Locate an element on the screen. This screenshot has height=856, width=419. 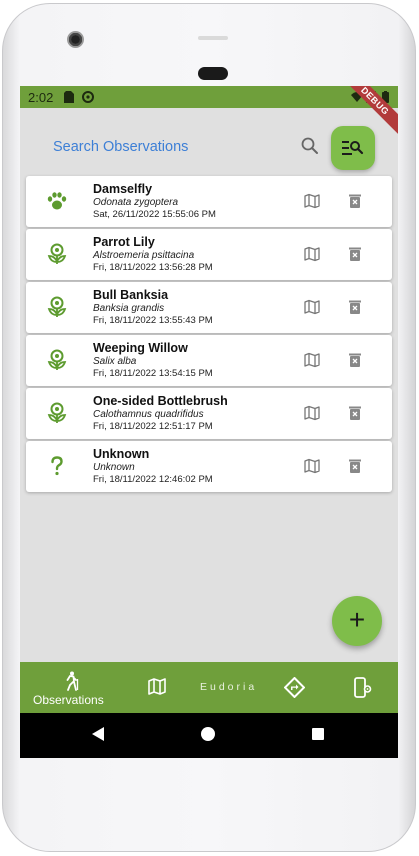
search-input: Search Observations is located at coordinates (120, 147).